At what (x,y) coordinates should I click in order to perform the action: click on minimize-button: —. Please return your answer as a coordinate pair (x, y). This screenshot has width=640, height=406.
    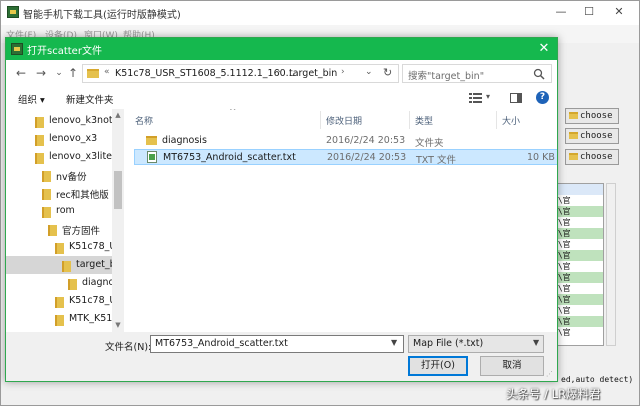
    Looking at the image, I should click on (561, 12).